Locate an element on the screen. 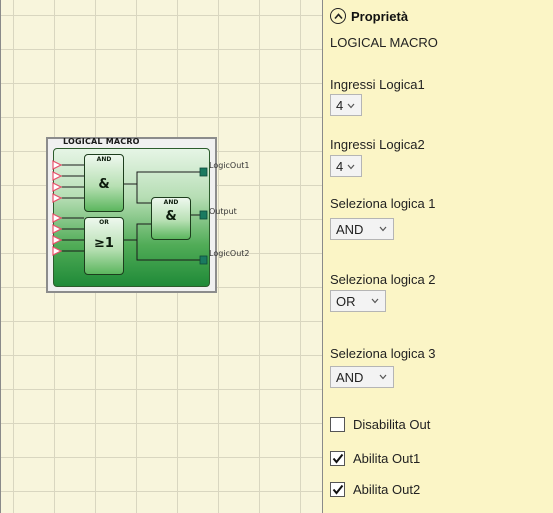 This screenshot has height=513, width=553. abilita-out2-label: Abilita Out2 is located at coordinates (387, 489).